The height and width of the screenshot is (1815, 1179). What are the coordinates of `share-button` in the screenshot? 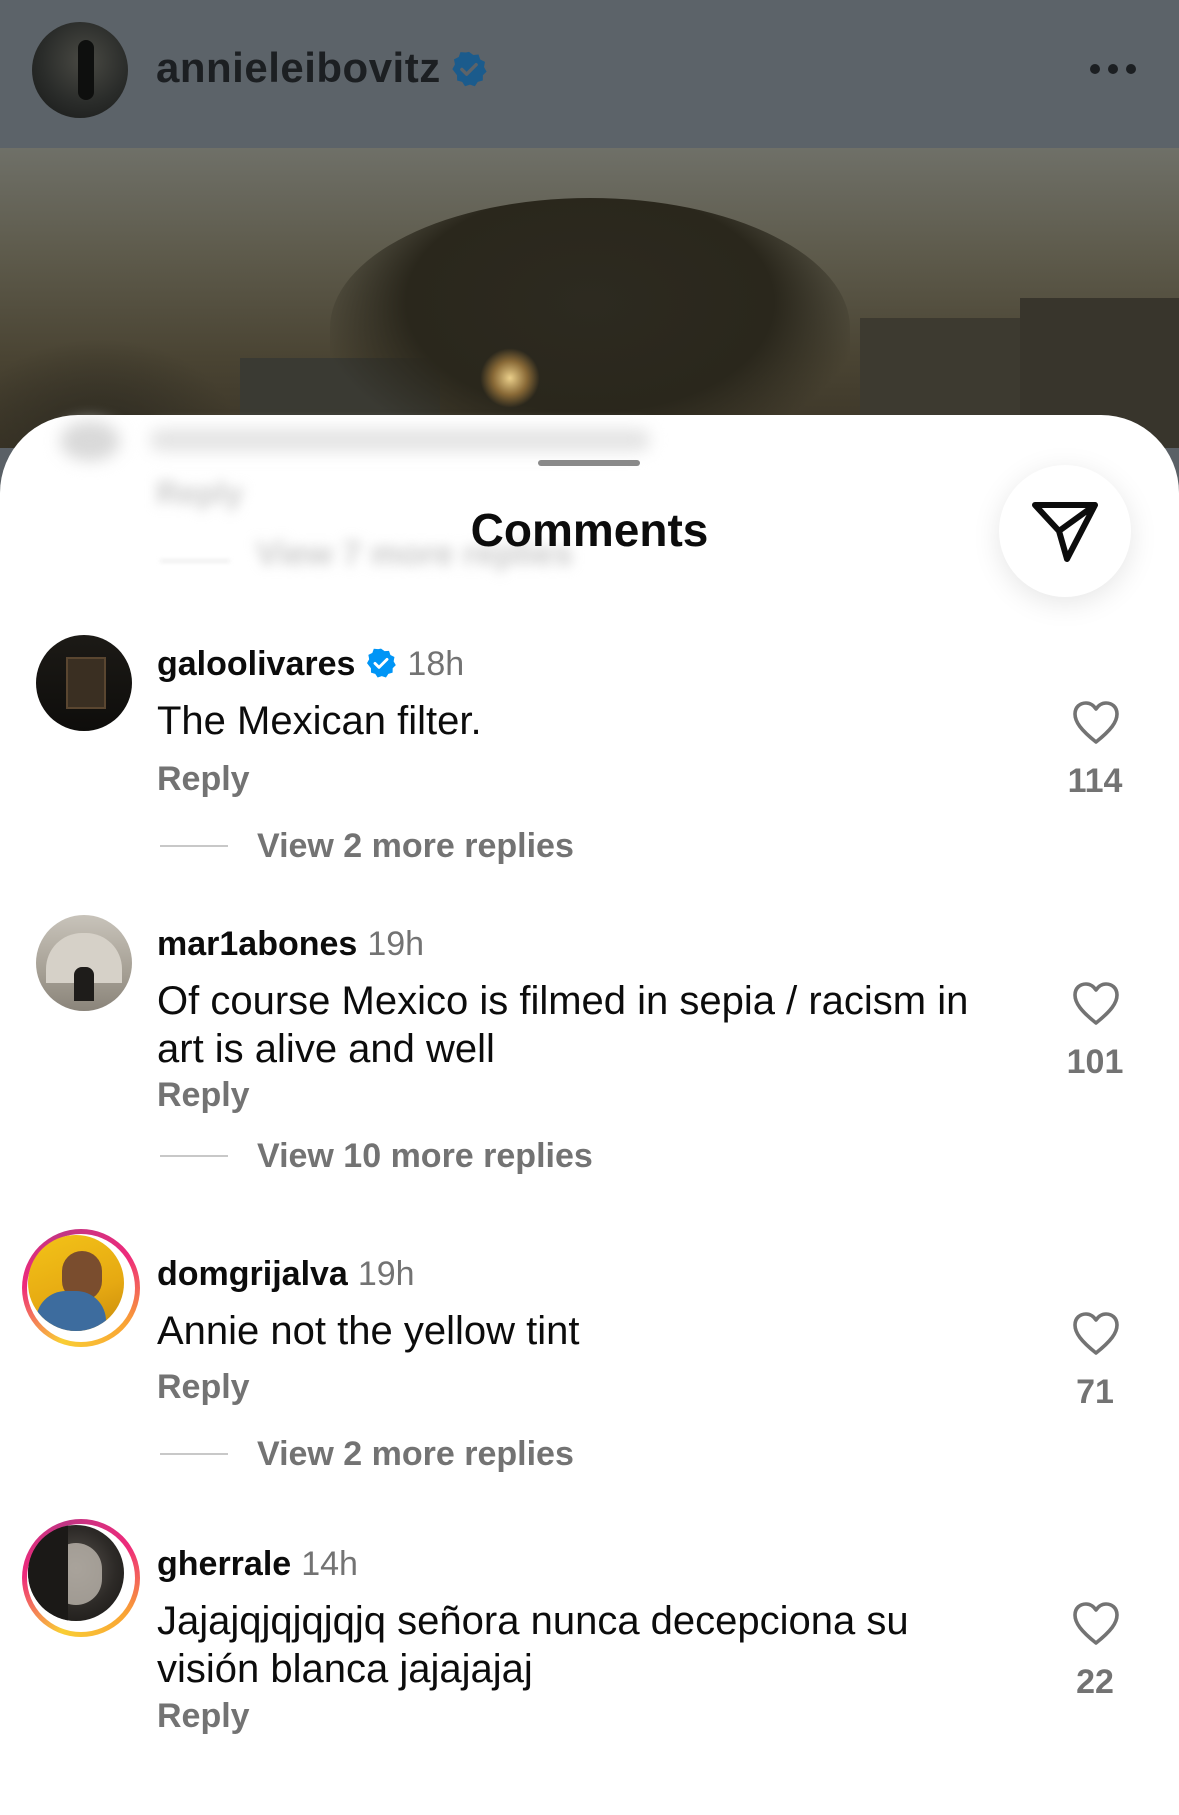 It's located at (1065, 531).